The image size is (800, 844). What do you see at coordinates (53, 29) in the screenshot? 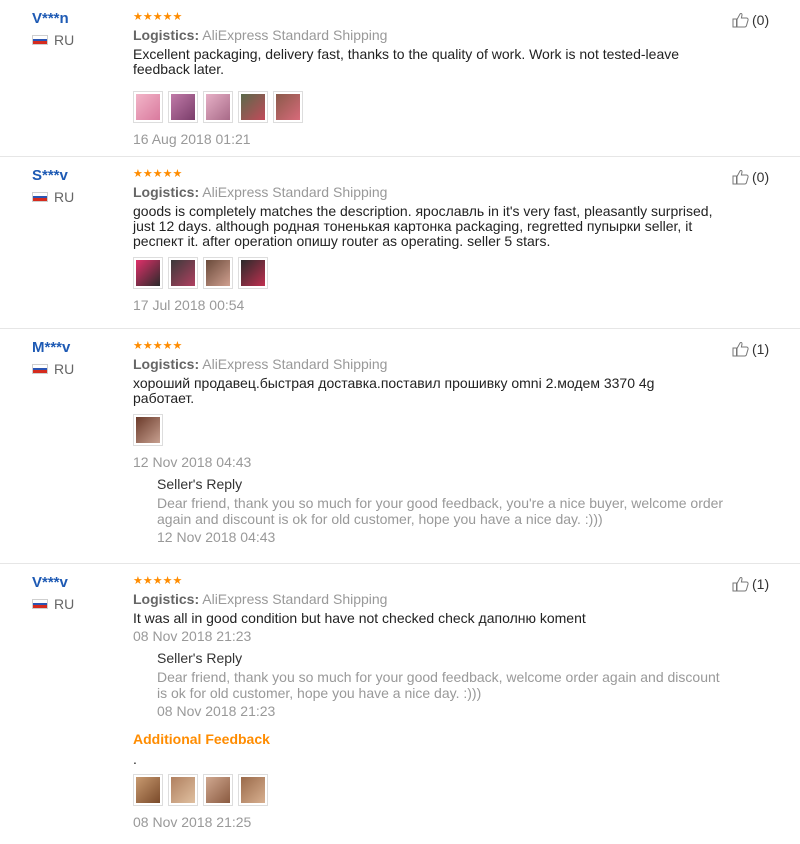
I see `reviewer-info: V***n RU` at bounding box center [53, 29].